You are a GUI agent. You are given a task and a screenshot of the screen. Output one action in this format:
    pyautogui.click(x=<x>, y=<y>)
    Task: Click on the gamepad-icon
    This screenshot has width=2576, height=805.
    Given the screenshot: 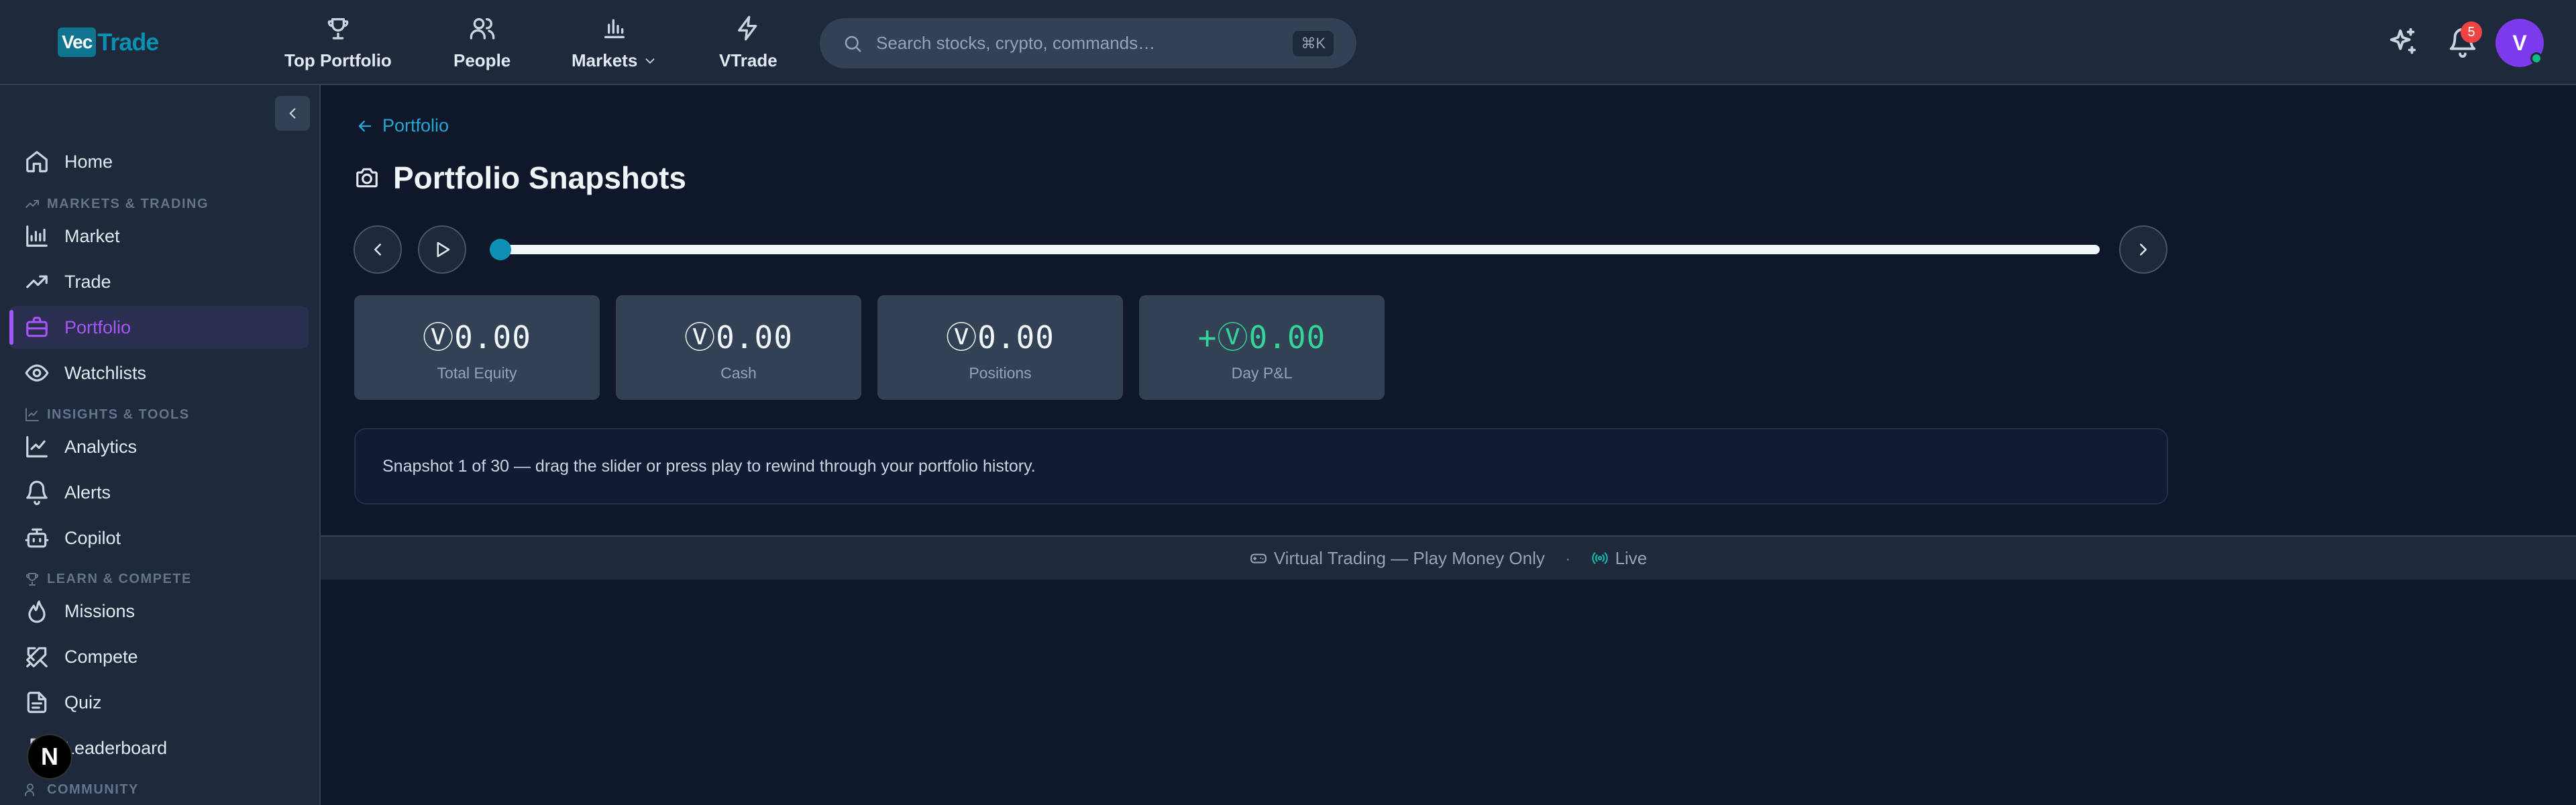 What is the action you would take?
    pyautogui.click(x=1258, y=558)
    